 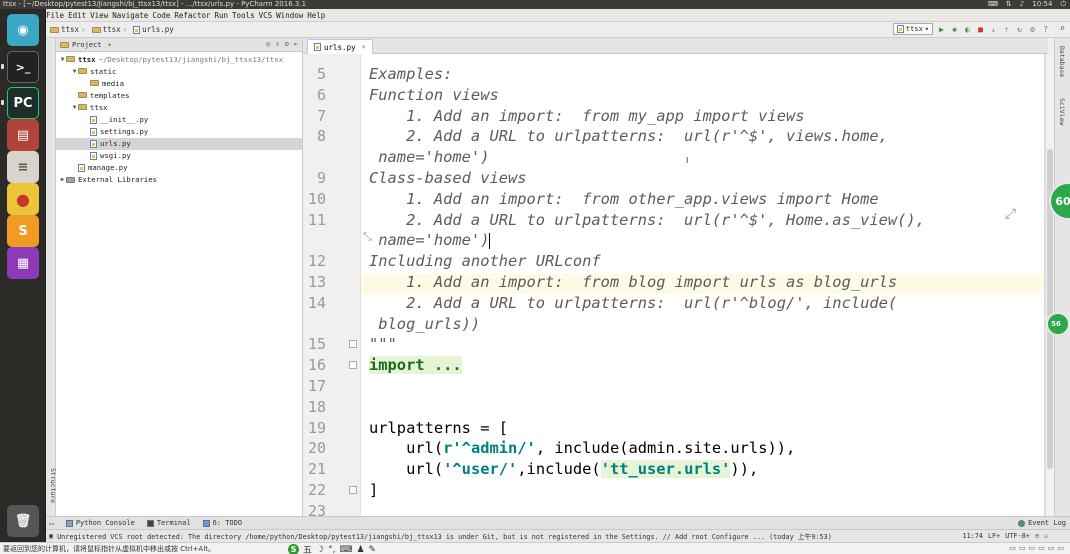 I want to click on help-icon: ?, so click(x=1045, y=29).